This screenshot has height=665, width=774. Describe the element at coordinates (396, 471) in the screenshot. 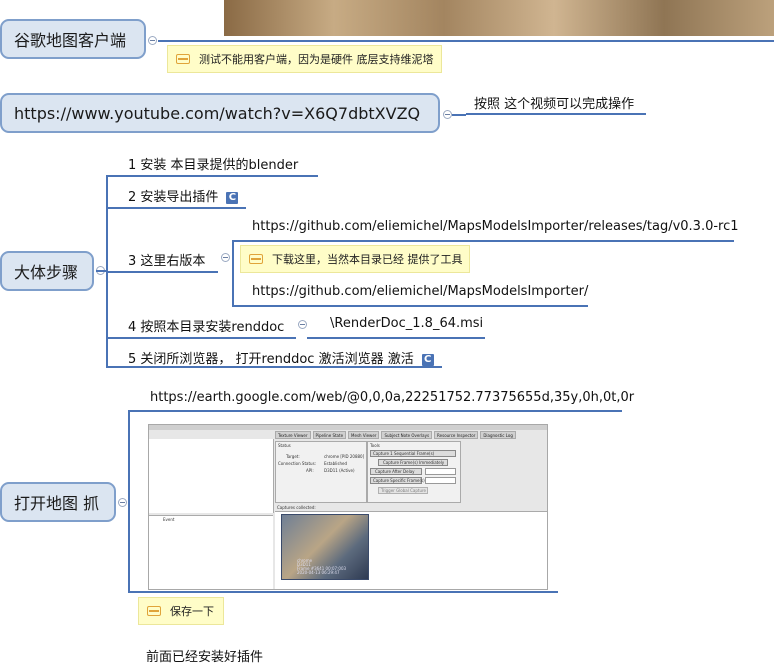

I see `capture-delay-button: Capture After Delay` at that location.